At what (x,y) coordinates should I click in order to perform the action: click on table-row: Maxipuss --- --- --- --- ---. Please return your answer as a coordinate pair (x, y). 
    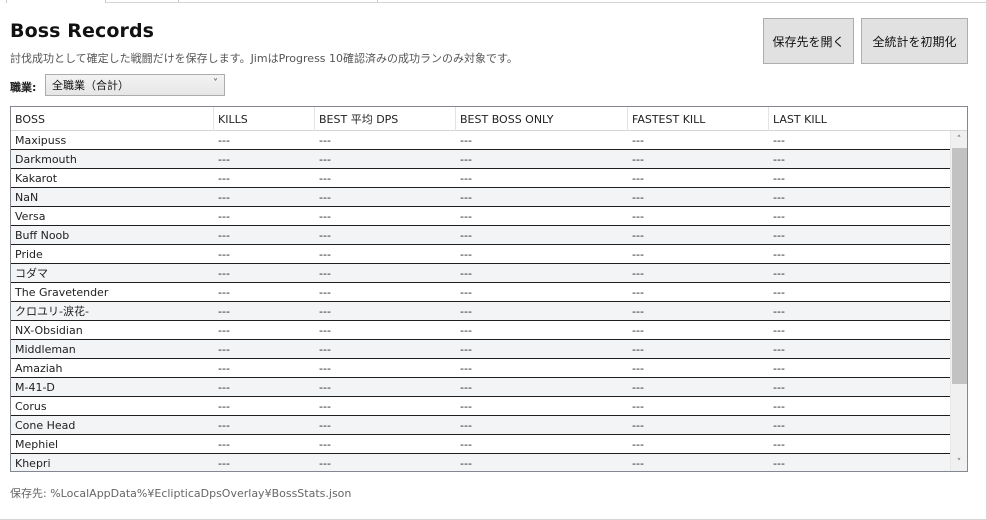
    Looking at the image, I should click on (480, 140).